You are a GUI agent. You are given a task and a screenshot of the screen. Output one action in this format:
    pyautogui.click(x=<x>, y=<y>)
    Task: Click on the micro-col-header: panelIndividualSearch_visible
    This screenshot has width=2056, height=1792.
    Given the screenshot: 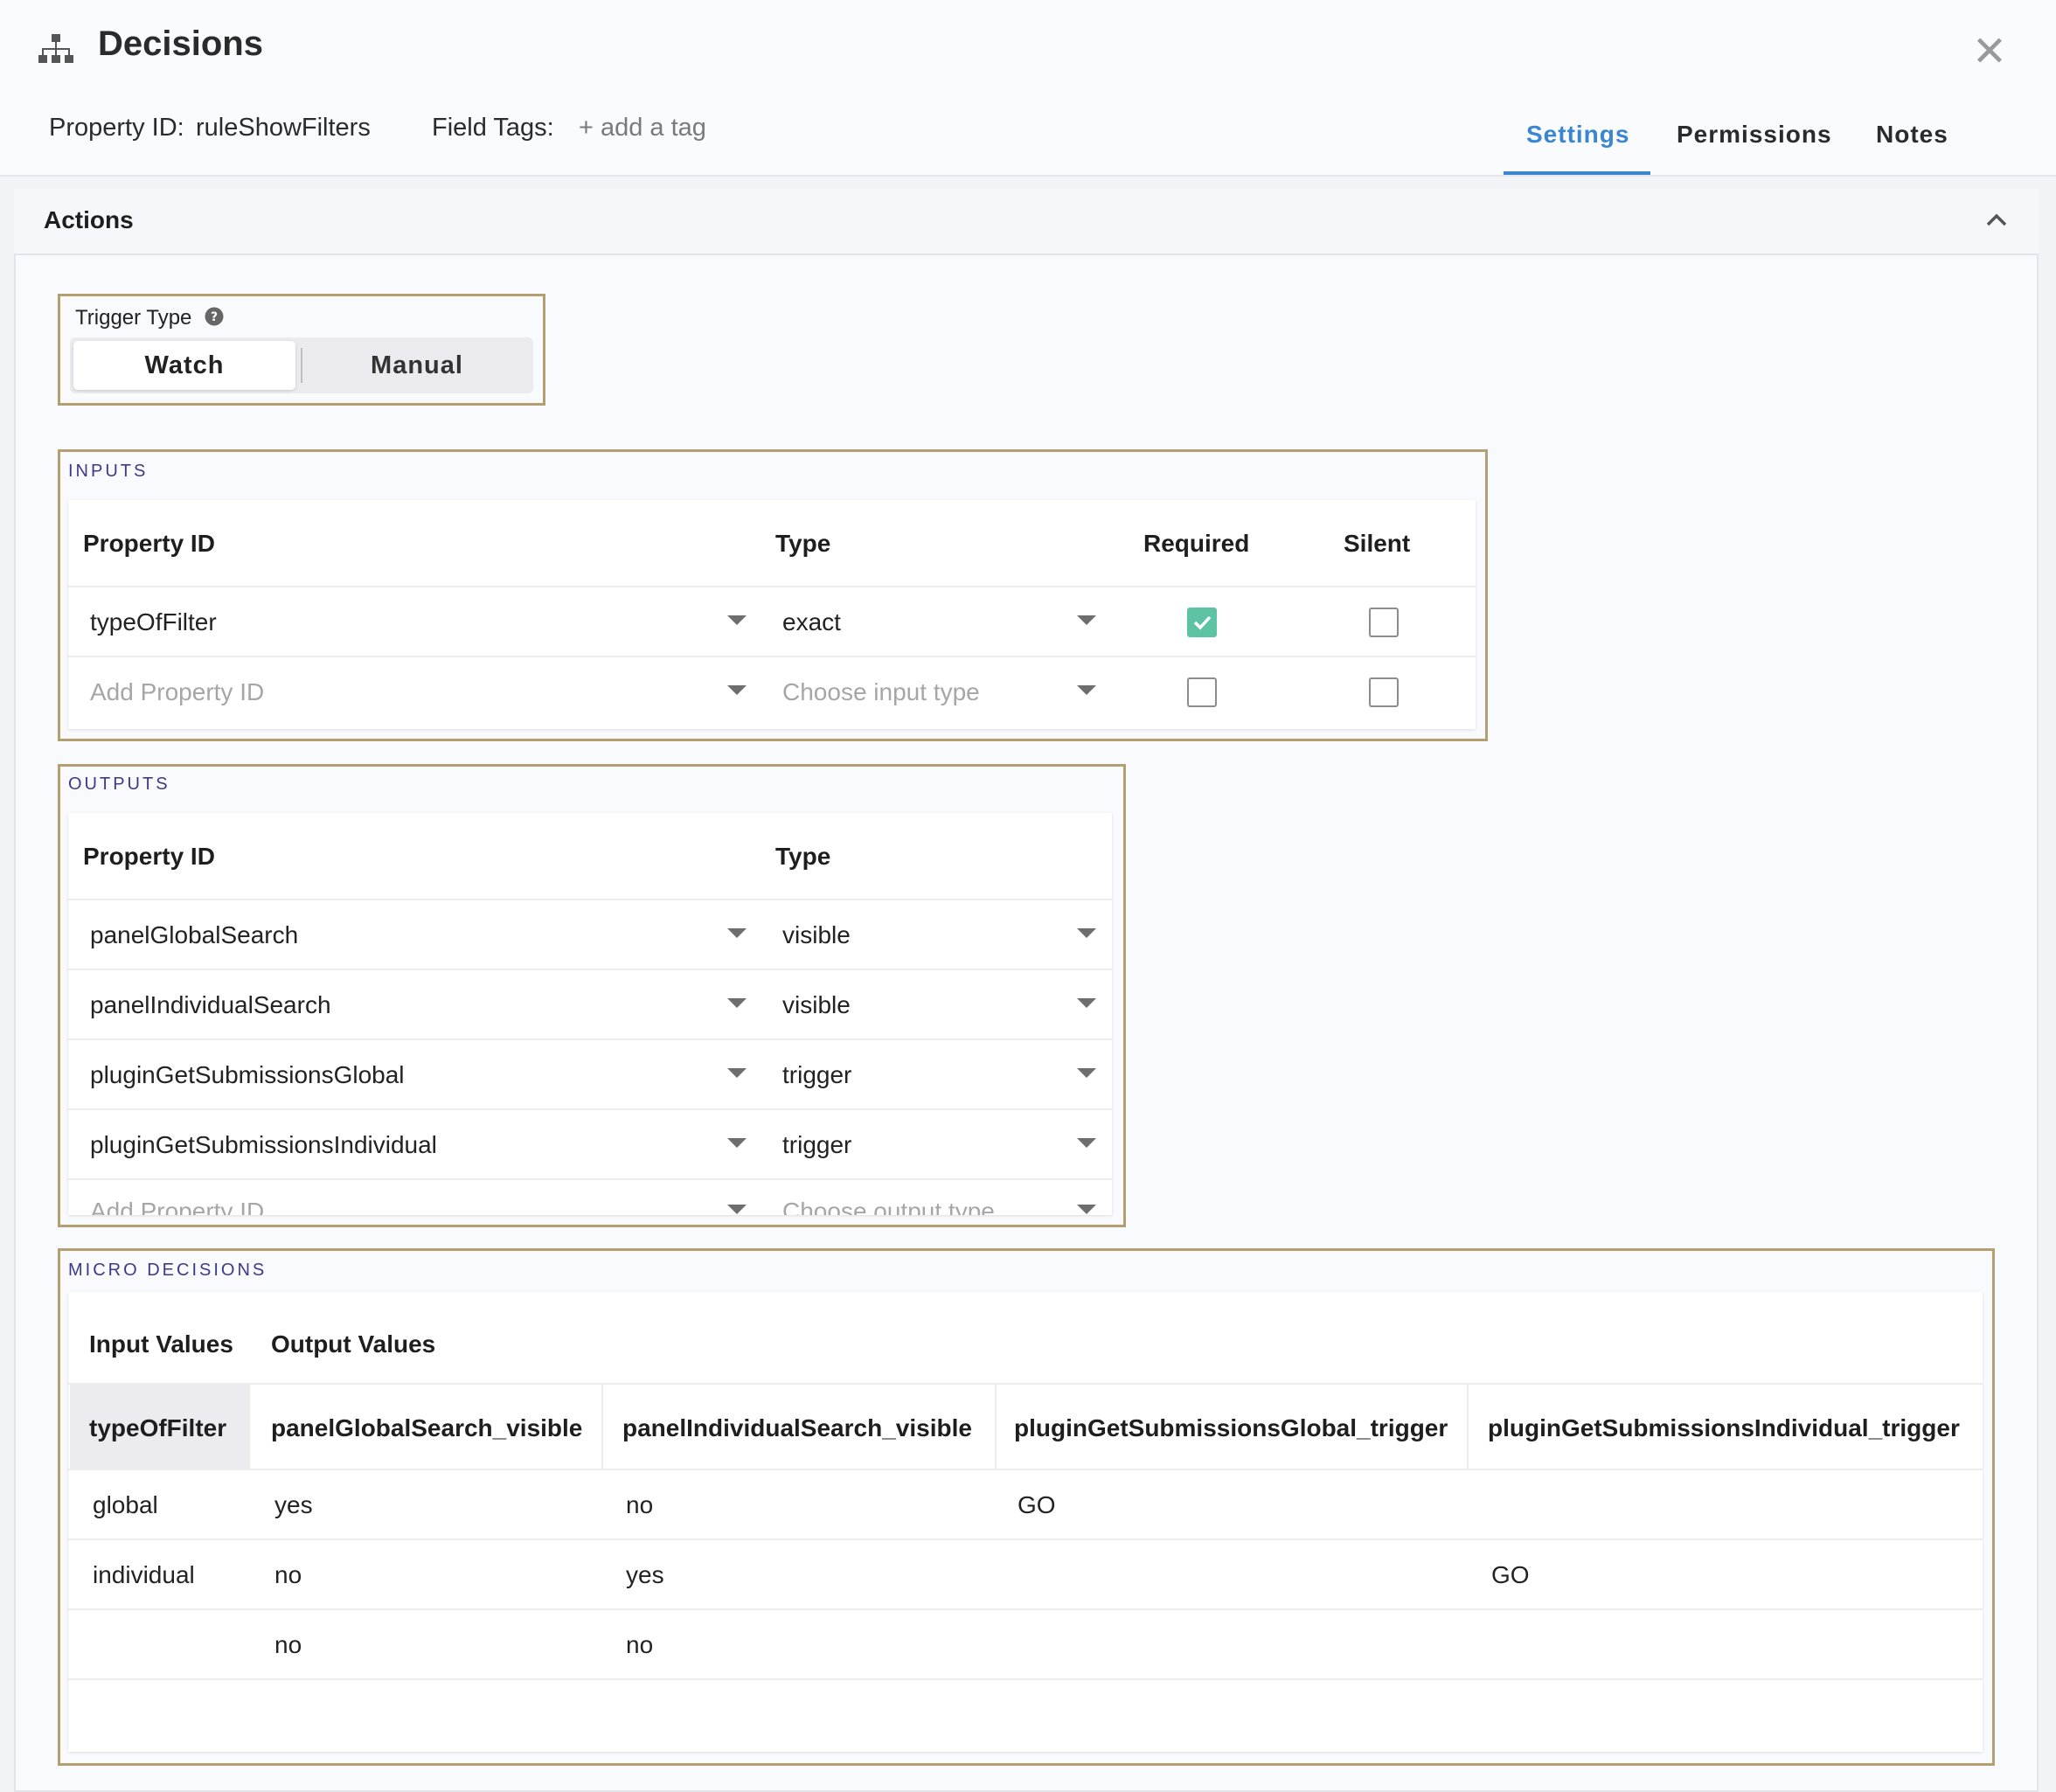 What is the action you would take?
    pyautogui.click(x=797, y=1427)
    